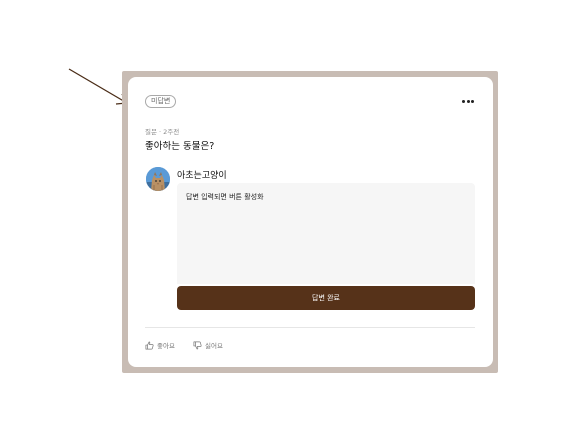 The height and width of the screenshot is (441, 566). What do you see at coordinates (161, 101) in the screenshot?
I see `status-badge: 미답변` at bounding box center [161, 101].